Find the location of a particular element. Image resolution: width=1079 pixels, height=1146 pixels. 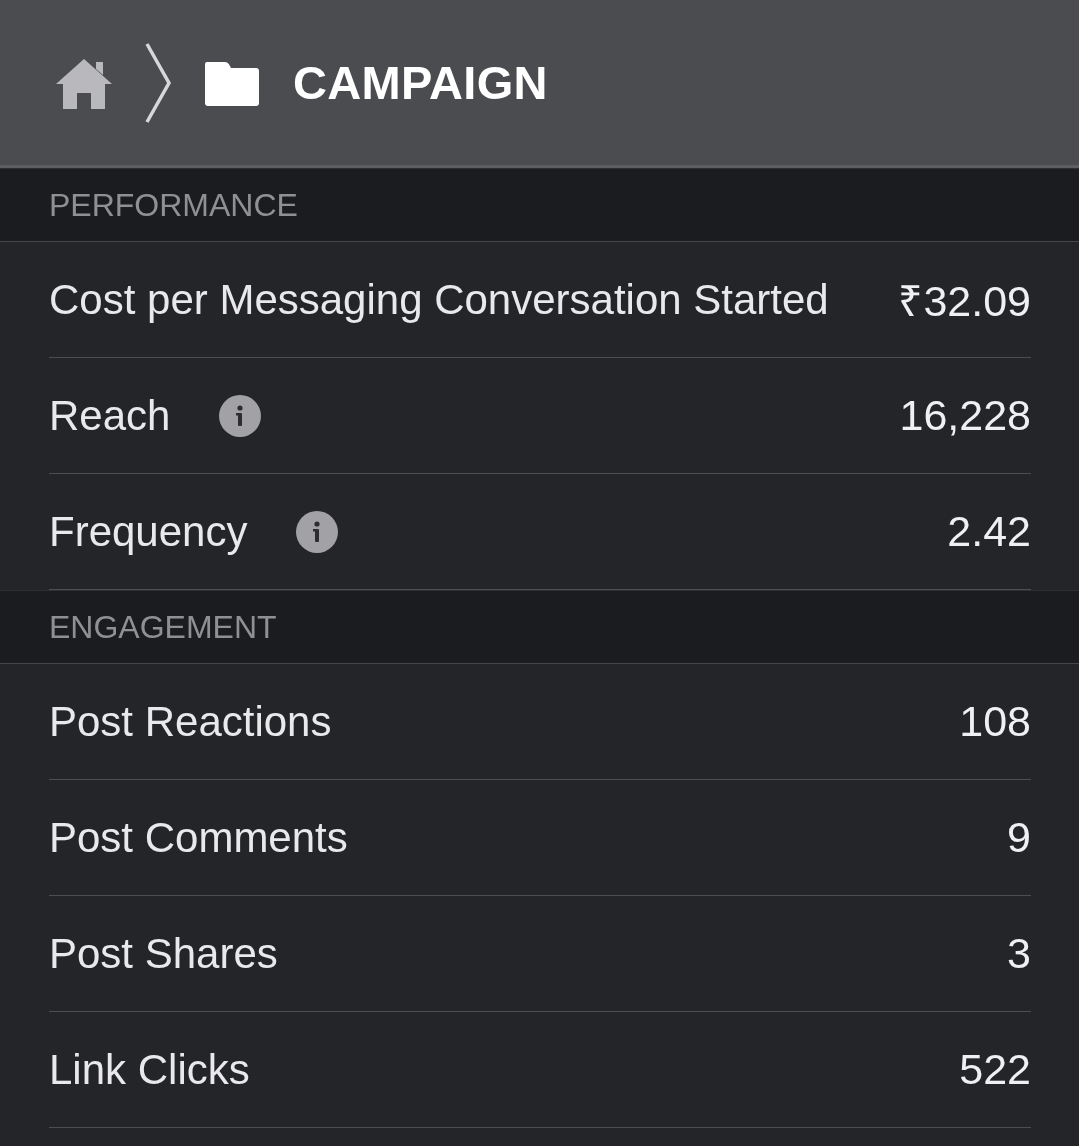

metric-label: Post Shares is located at coordinates (163, 953).